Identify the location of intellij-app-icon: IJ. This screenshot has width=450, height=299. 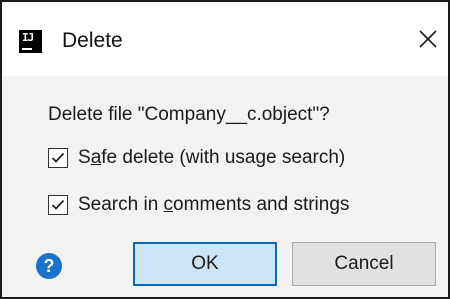
(30, 41).